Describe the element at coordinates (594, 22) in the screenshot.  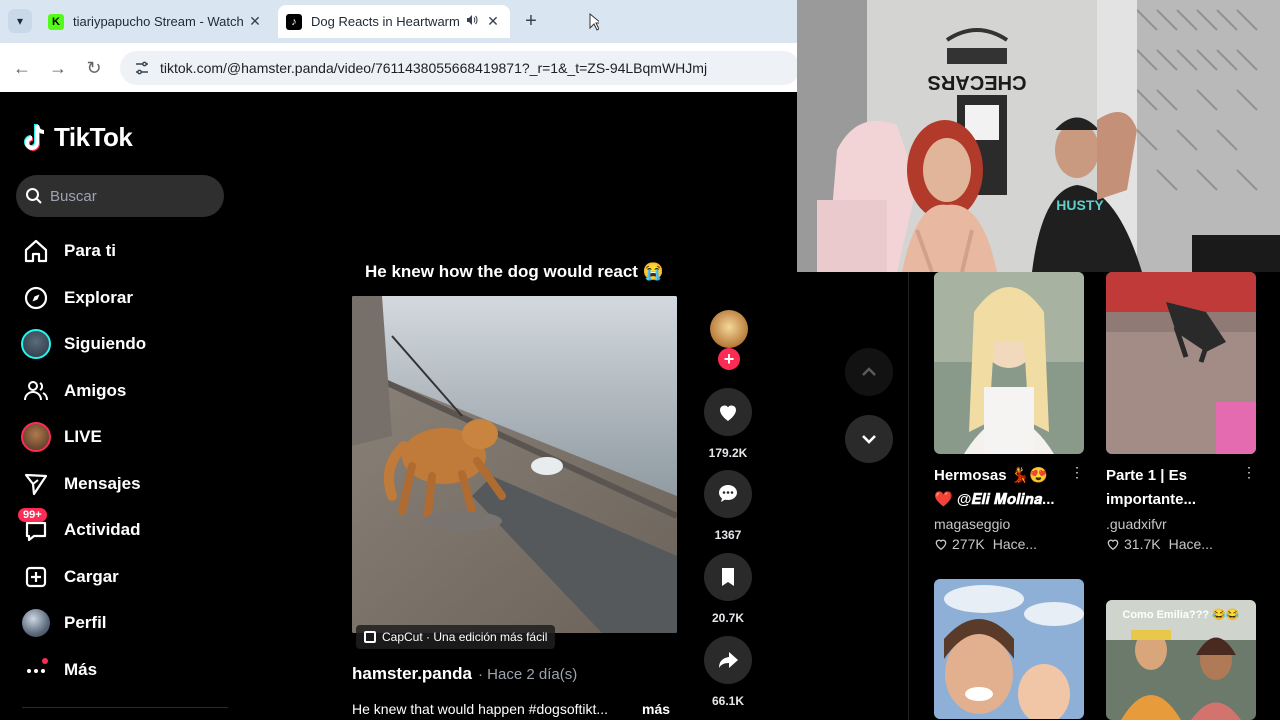
I see `mouse-cursor-icon` at that location.